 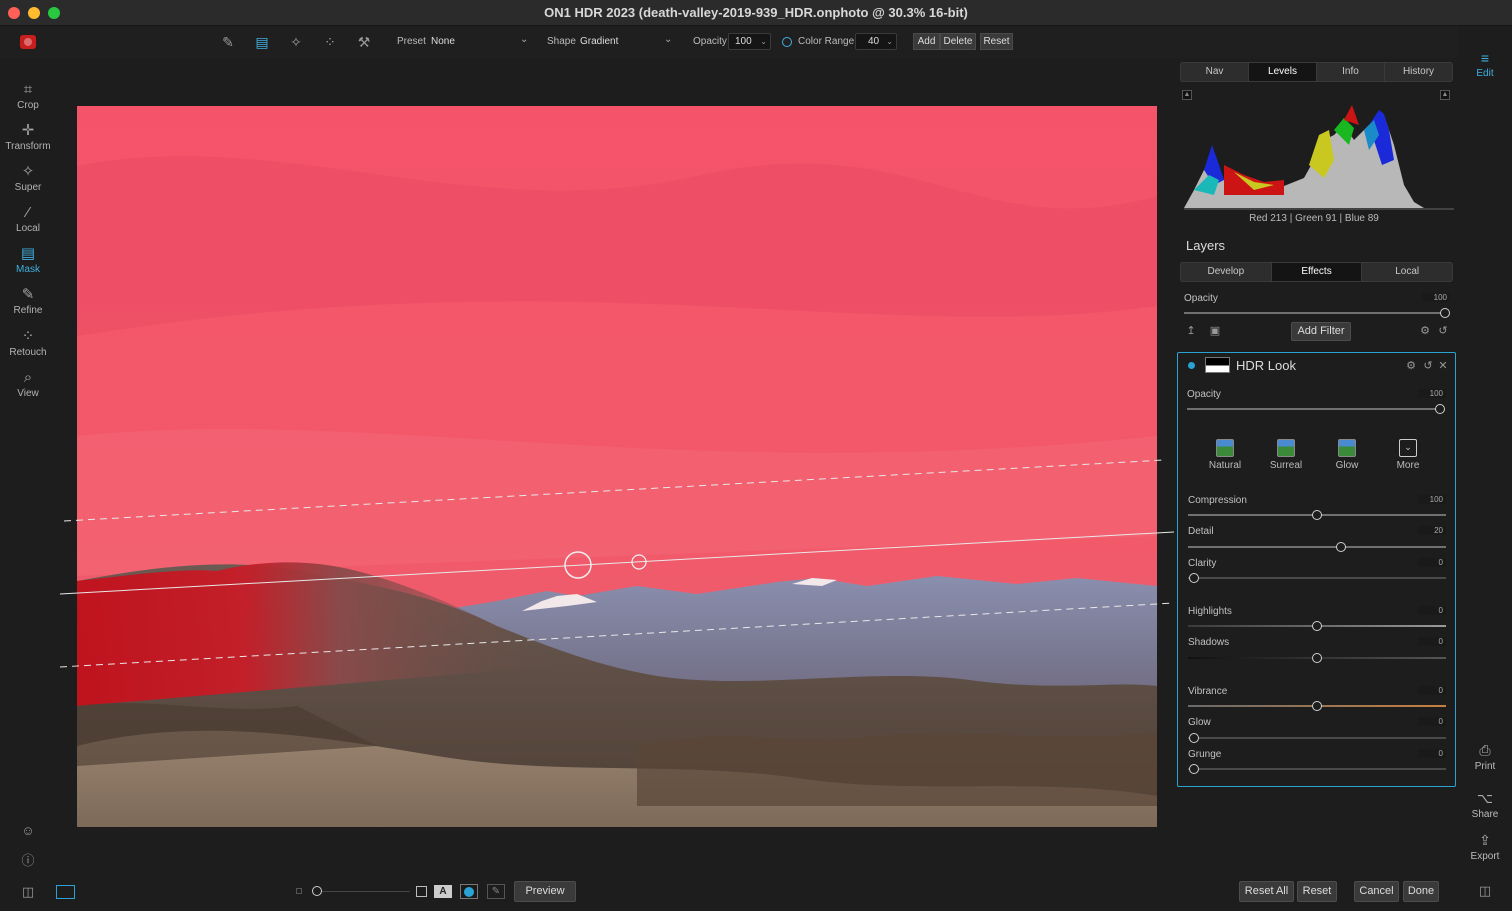 What do you see at coordinates (1321, 331) in the screenshot?
I see `add-filter-button: Add Filter` at bounding box center [1321, 331].